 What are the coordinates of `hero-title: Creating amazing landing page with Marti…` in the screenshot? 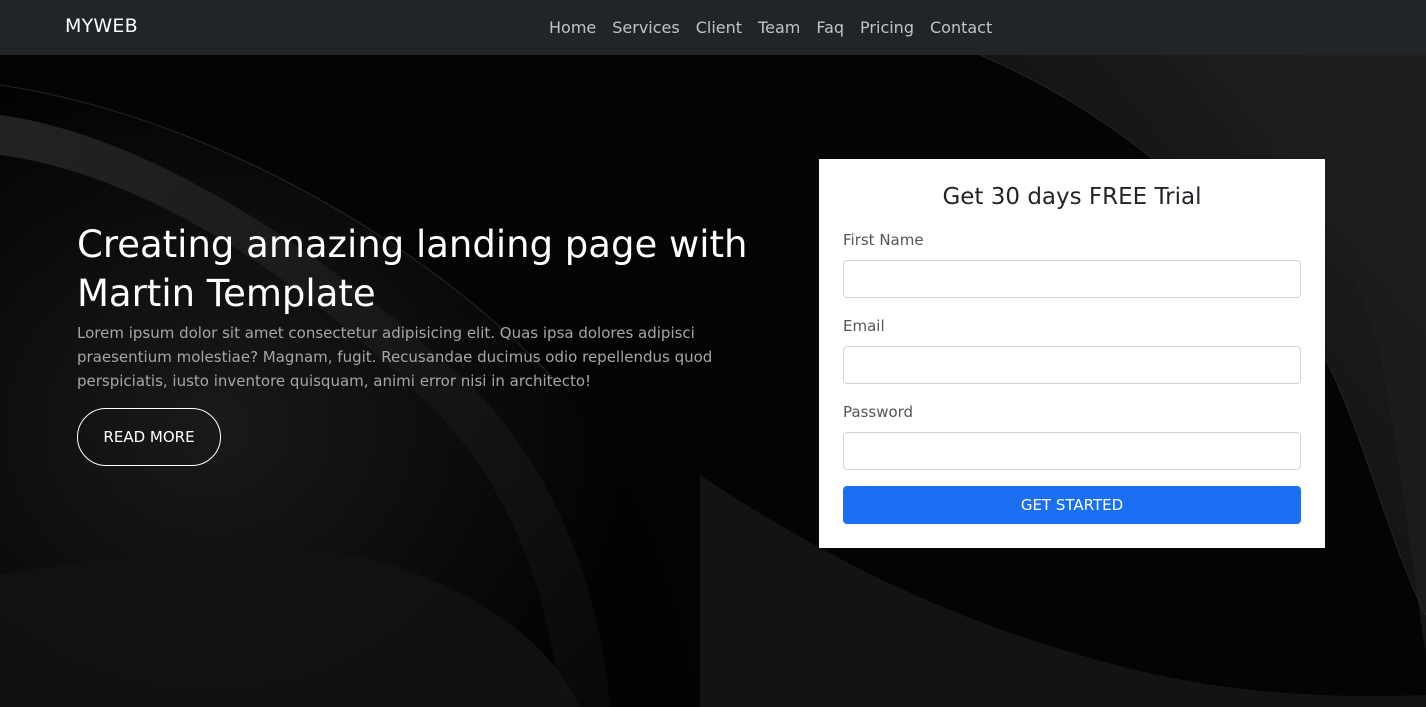 It's located at (412, 269).